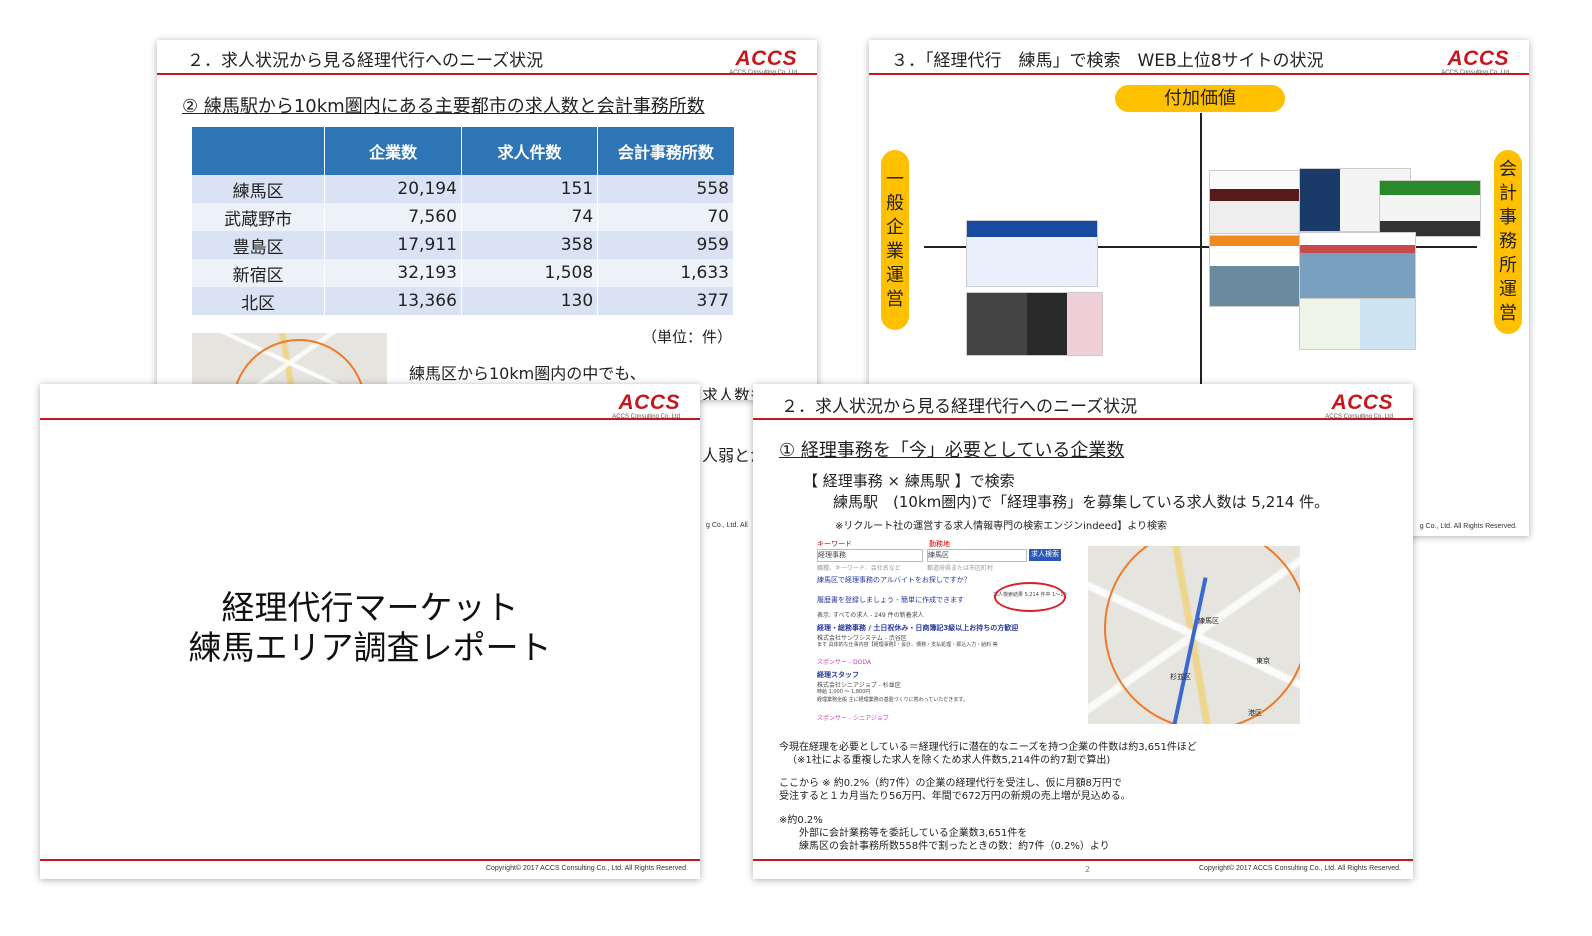 Image resolution: width=1592 pixels, height=936 pixels. What do you see at coordinates (952, 450) in the screenshot?
I see `slide-subtitle: ① 経理事務を「今」必要としている企業数` at bounding box center [952, 450].